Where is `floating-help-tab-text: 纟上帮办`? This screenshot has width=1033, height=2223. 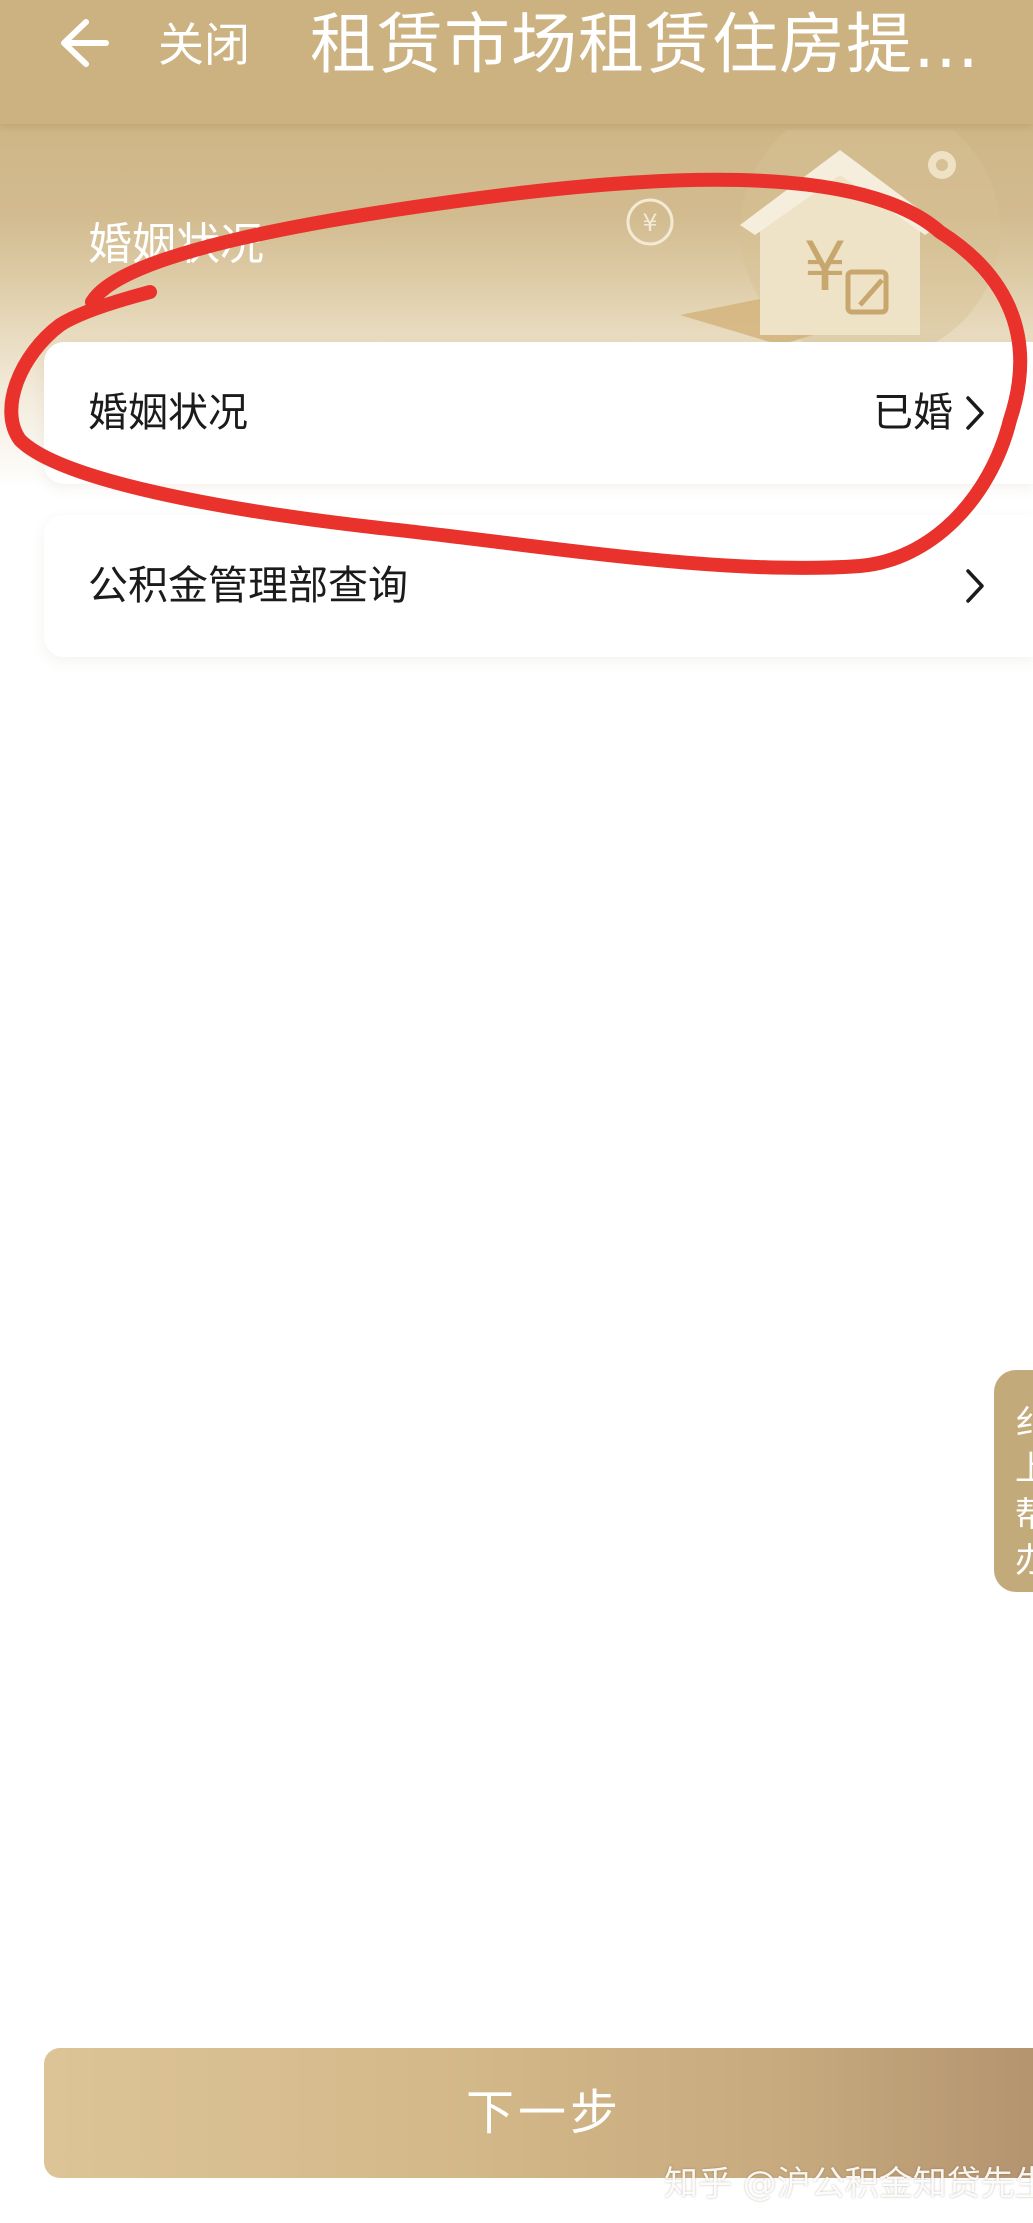 floating-help-tab-text: 纟上帮办 is located at coordinates (1024, 1492).